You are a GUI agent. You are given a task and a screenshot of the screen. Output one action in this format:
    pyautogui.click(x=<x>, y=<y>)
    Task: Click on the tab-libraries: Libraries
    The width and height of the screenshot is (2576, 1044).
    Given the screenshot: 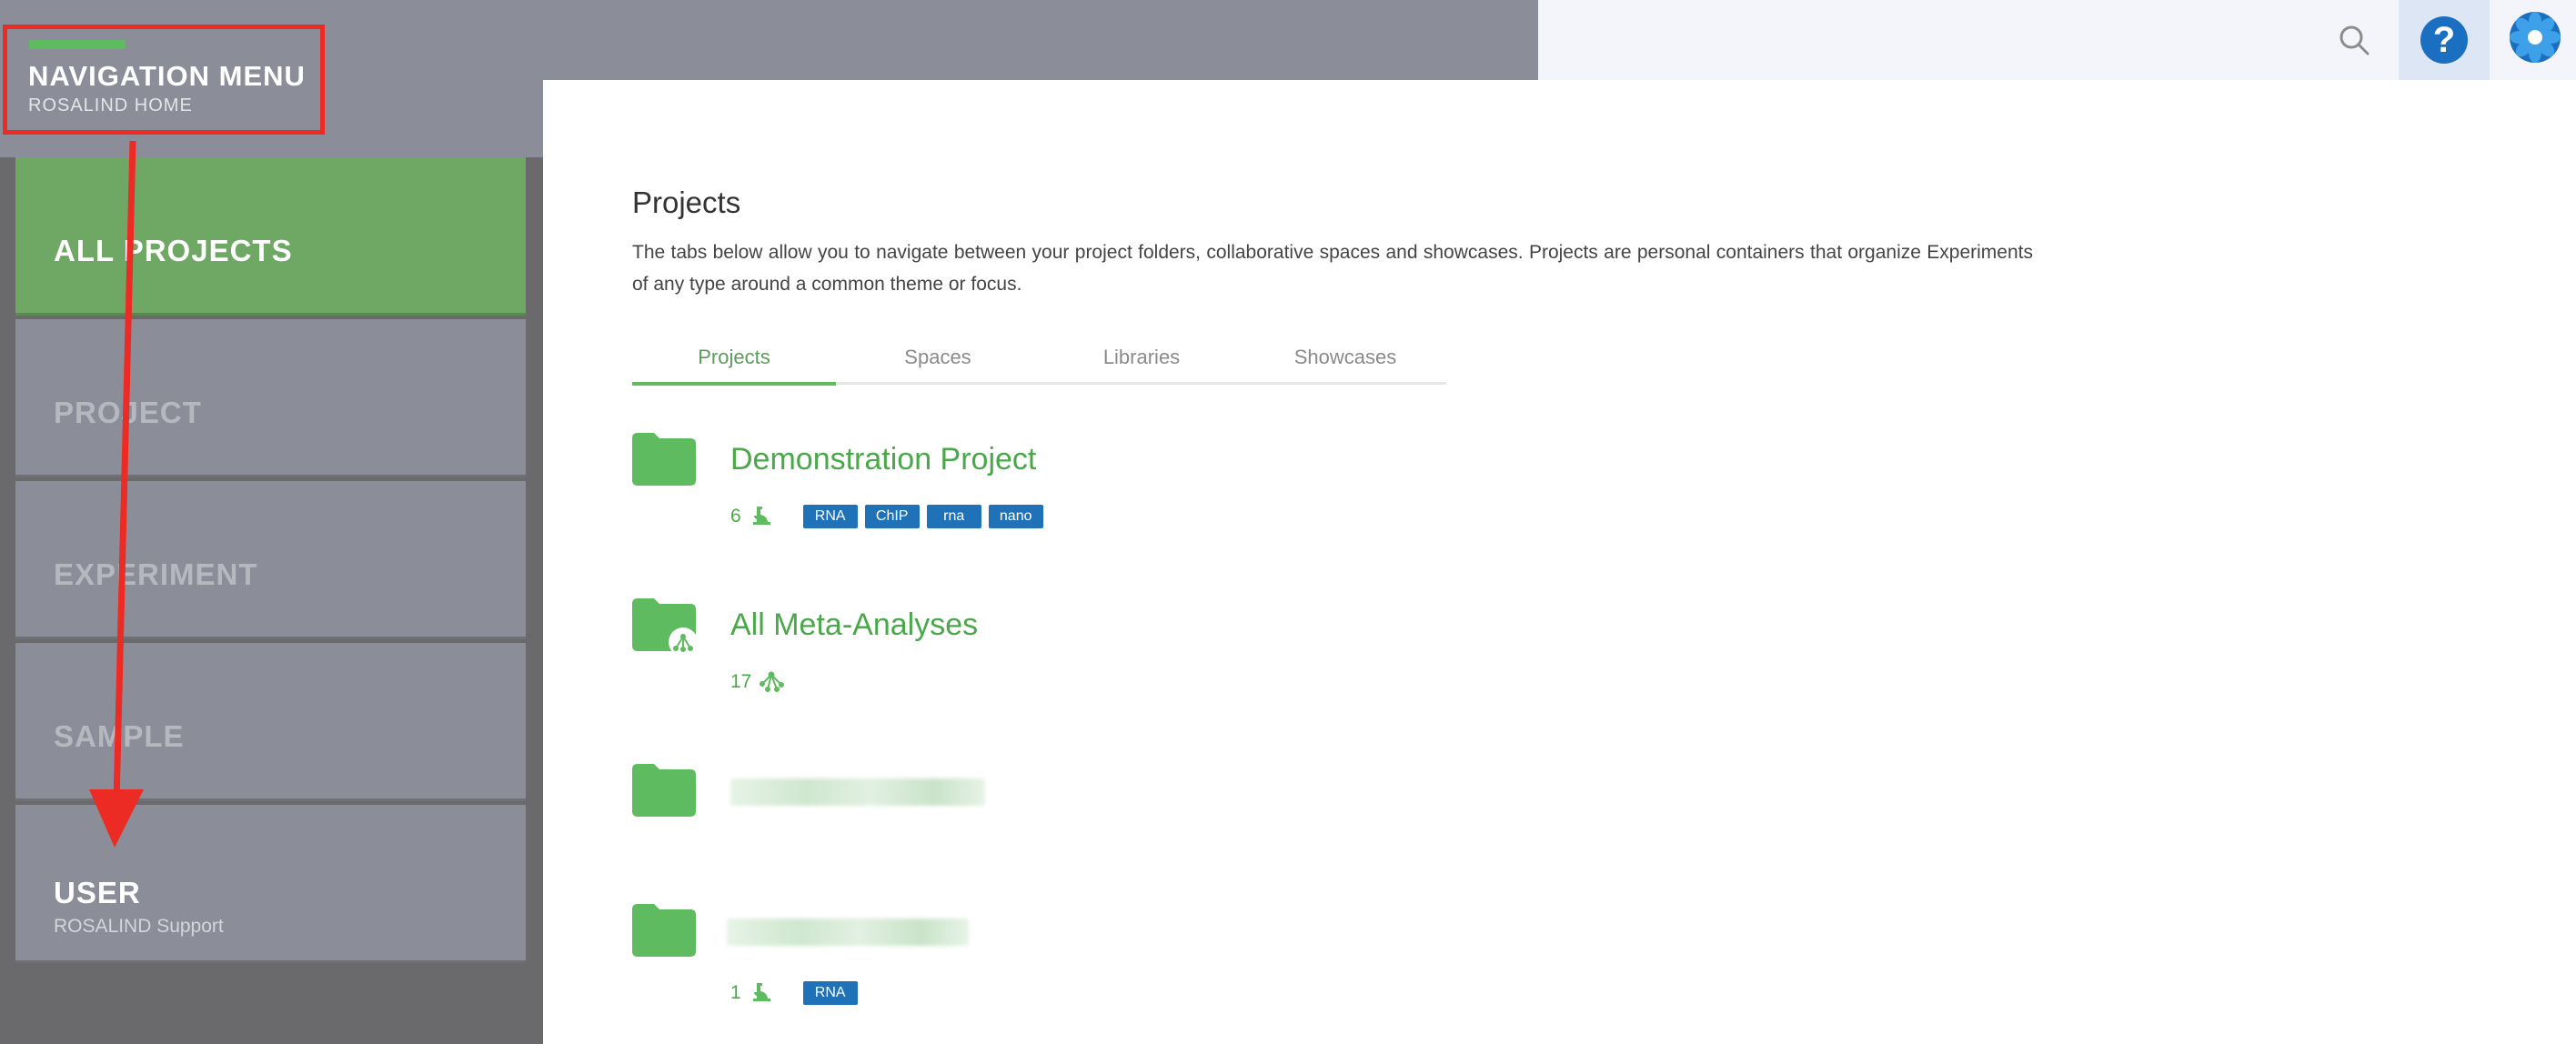 What is the action you would take?
    pyautogui.click(x=1141, y=364)
    